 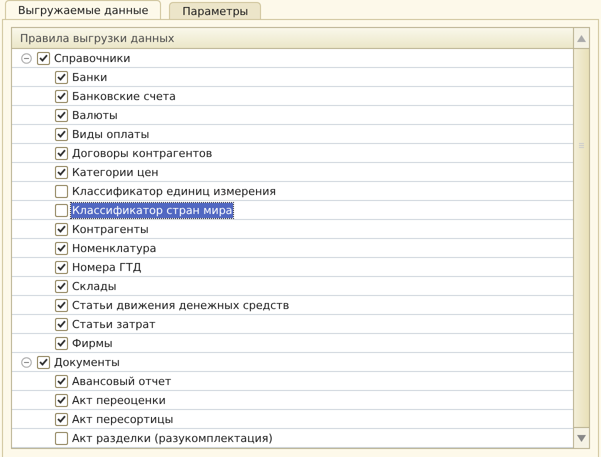 What do you see at coordinates (89, 77) in the screenshot?
I see `tree-item-label: Банки` at bounding box center [89, 77].